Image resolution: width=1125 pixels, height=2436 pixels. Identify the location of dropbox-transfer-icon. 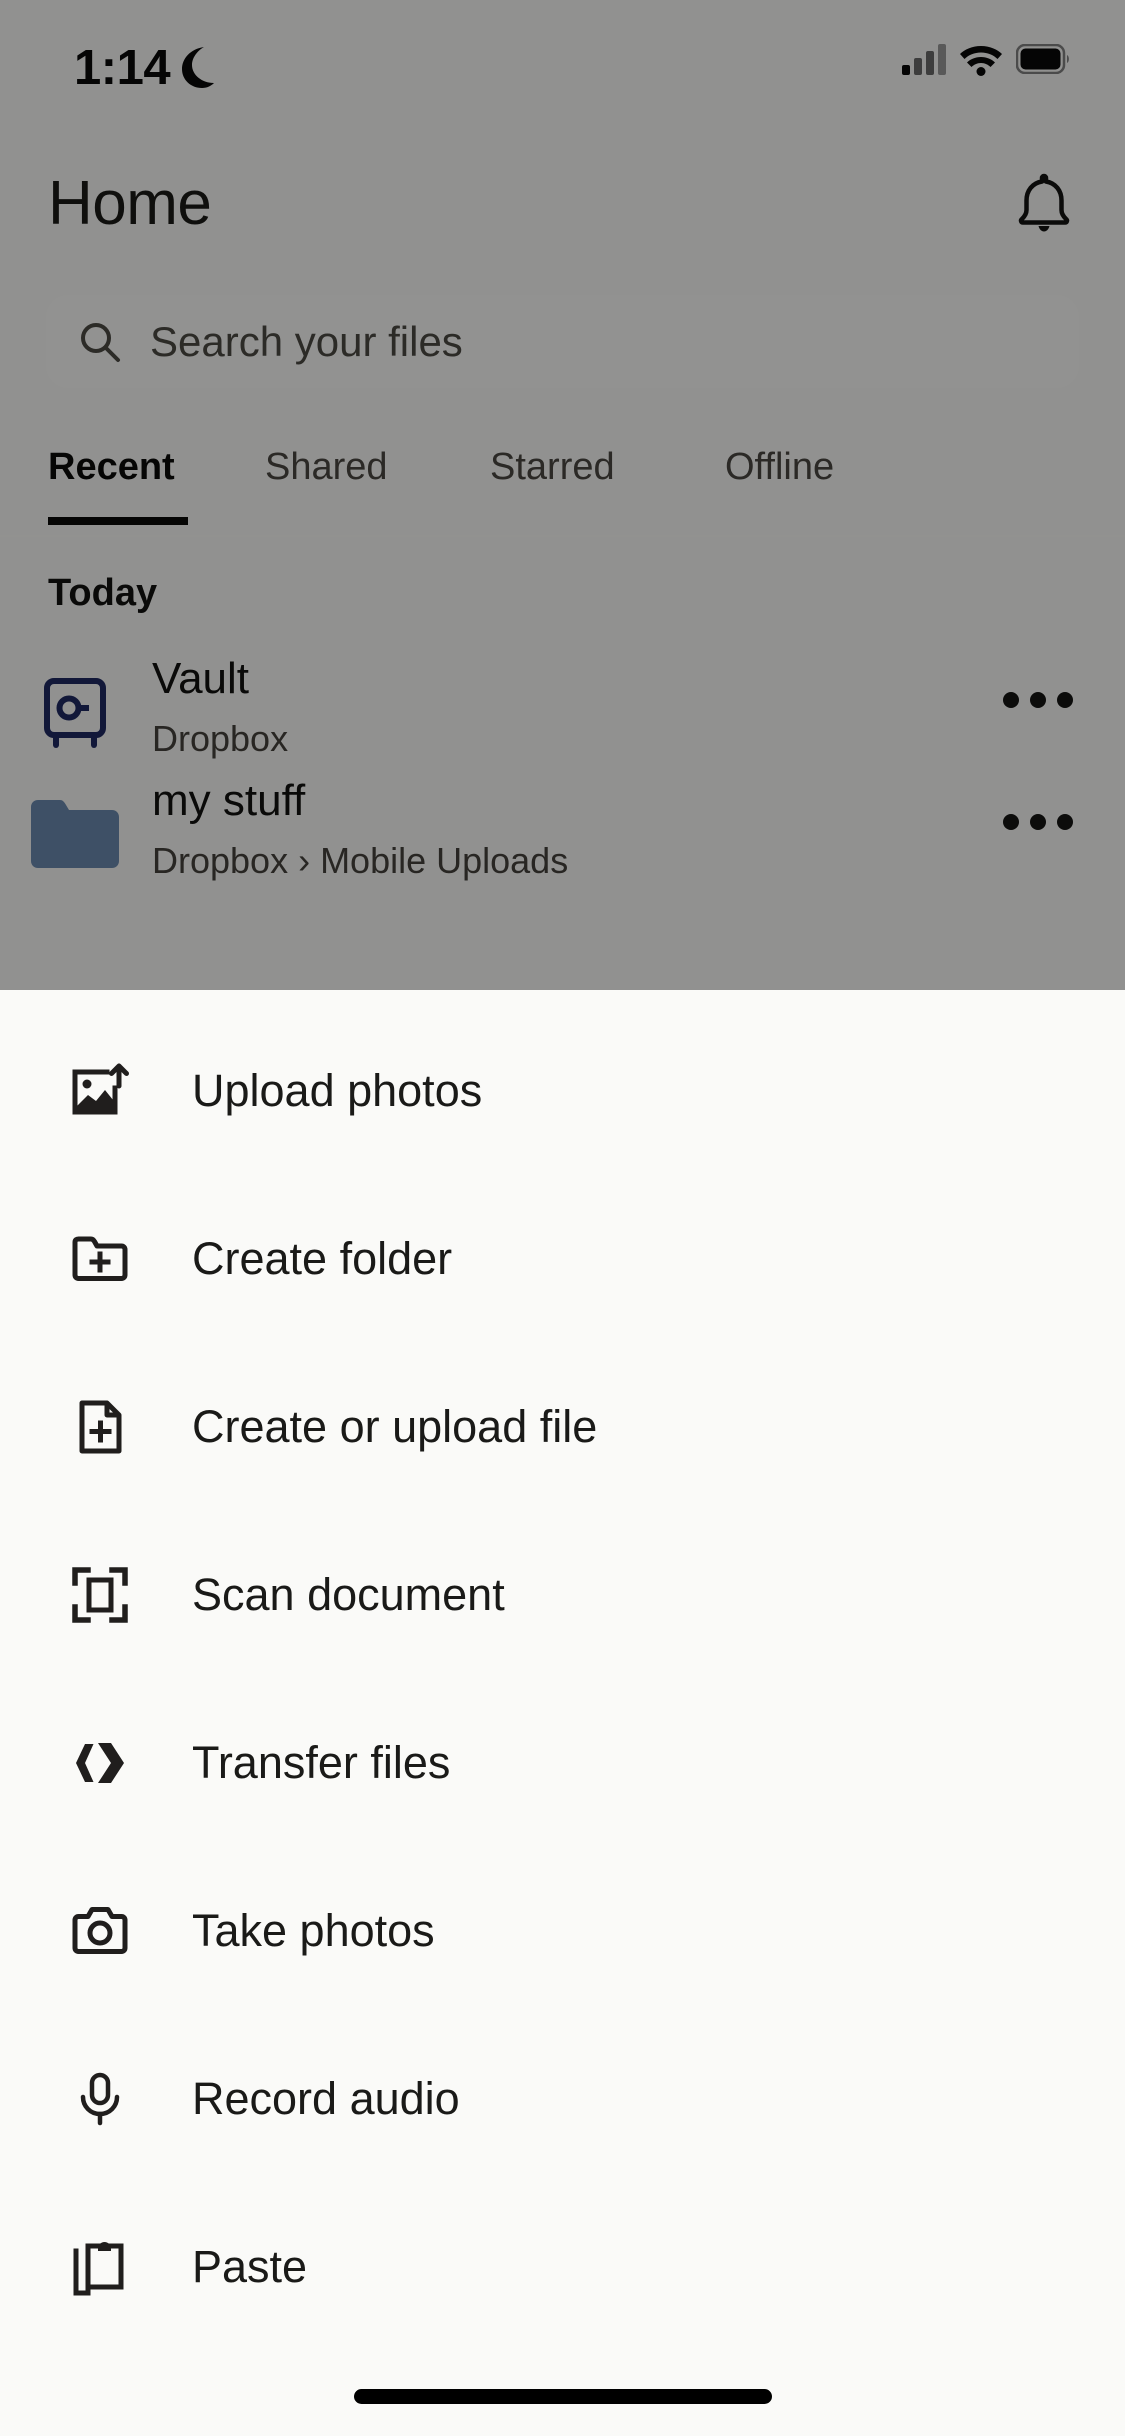
(100, 1763).